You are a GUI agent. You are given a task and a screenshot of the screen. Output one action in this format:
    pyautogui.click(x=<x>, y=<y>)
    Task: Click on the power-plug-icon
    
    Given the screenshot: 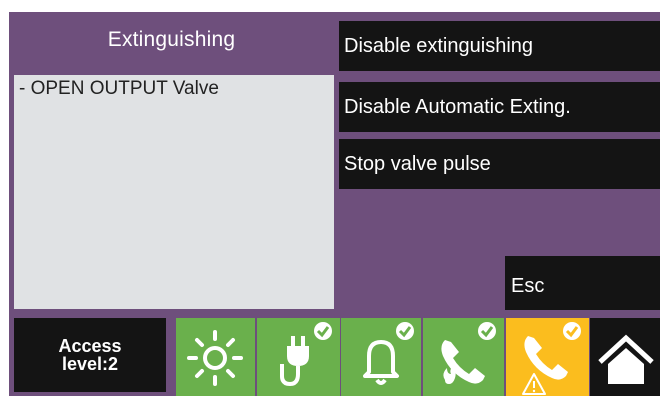 What is the action you would take?
    pyautogui.click(x=306, y=354)
    